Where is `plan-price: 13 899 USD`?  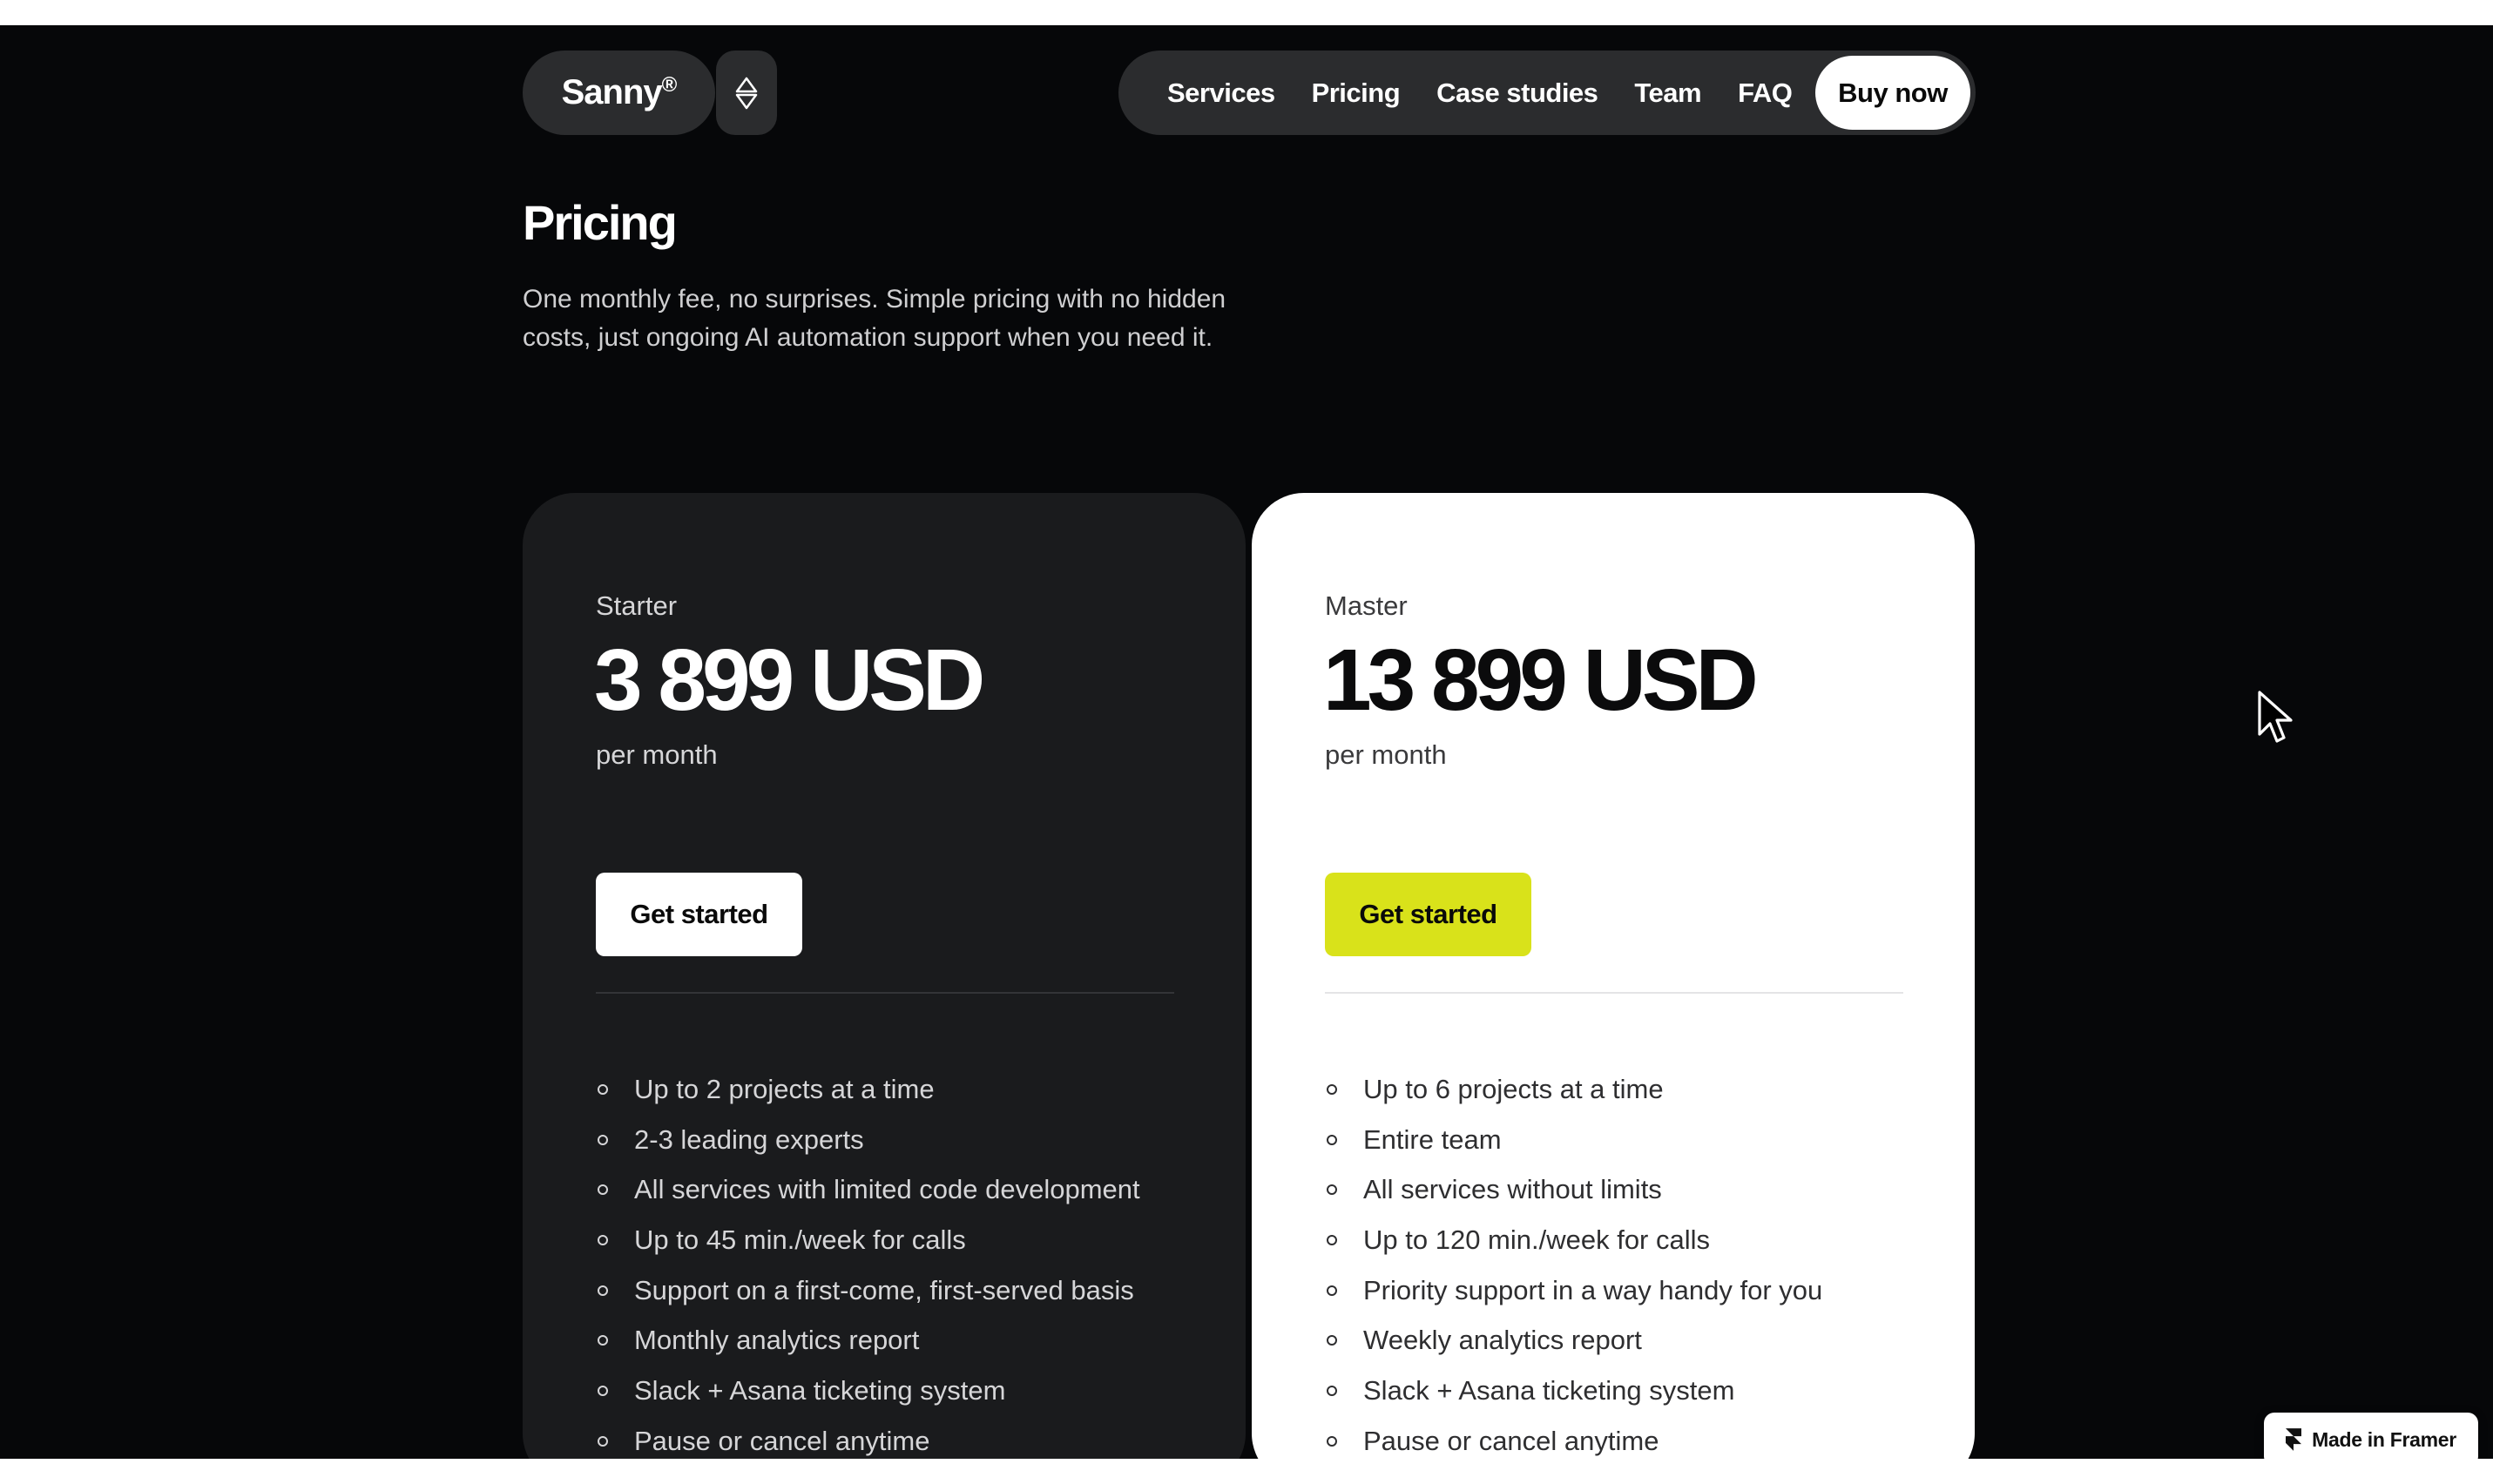
plan-price: 13 899 USD is located at coordinates (1541, 680).